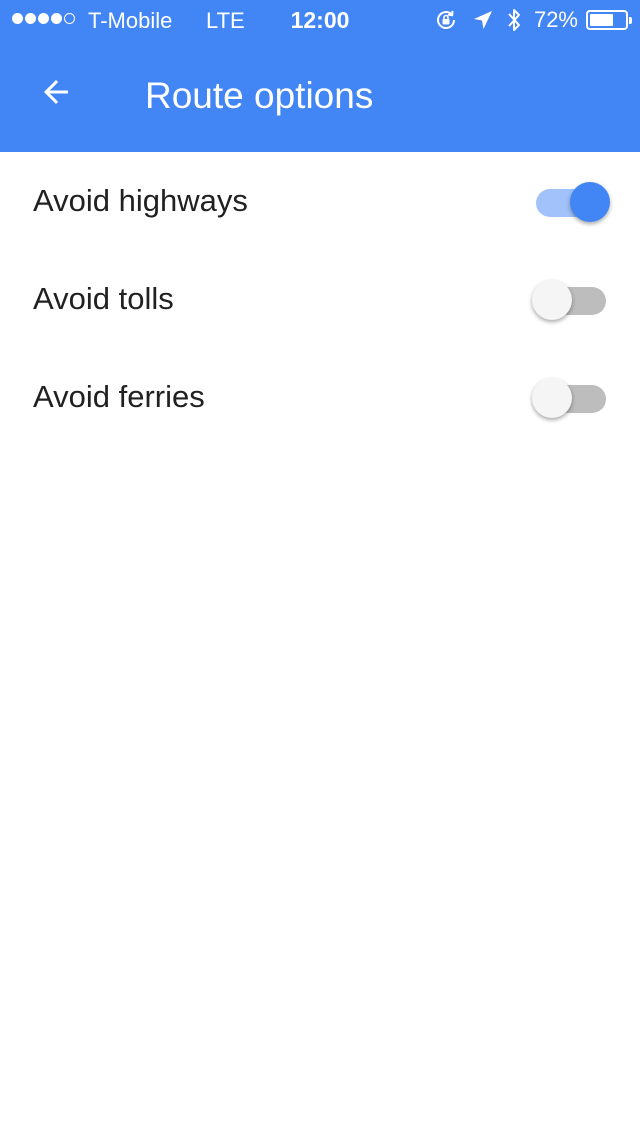  I want to click on setting-row-avoid-highways: Avoid highways, so click(320, 201).